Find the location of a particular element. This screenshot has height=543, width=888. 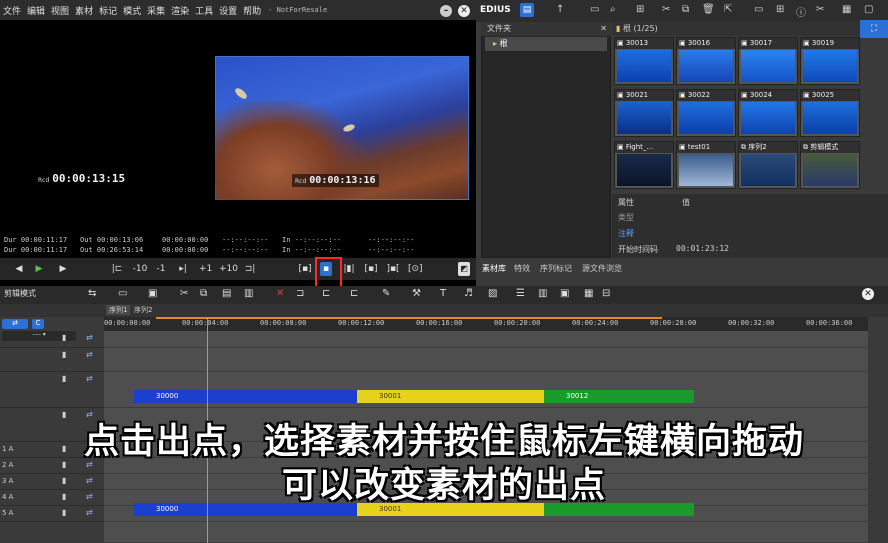

replace-icon: [⊙] is located at coordinates (415, 269).